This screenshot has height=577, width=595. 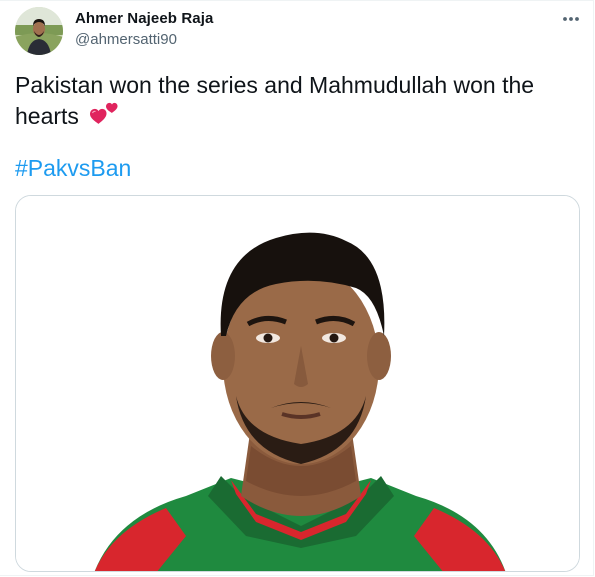 I want to click on author-avatar, so click(x=39, y=31).